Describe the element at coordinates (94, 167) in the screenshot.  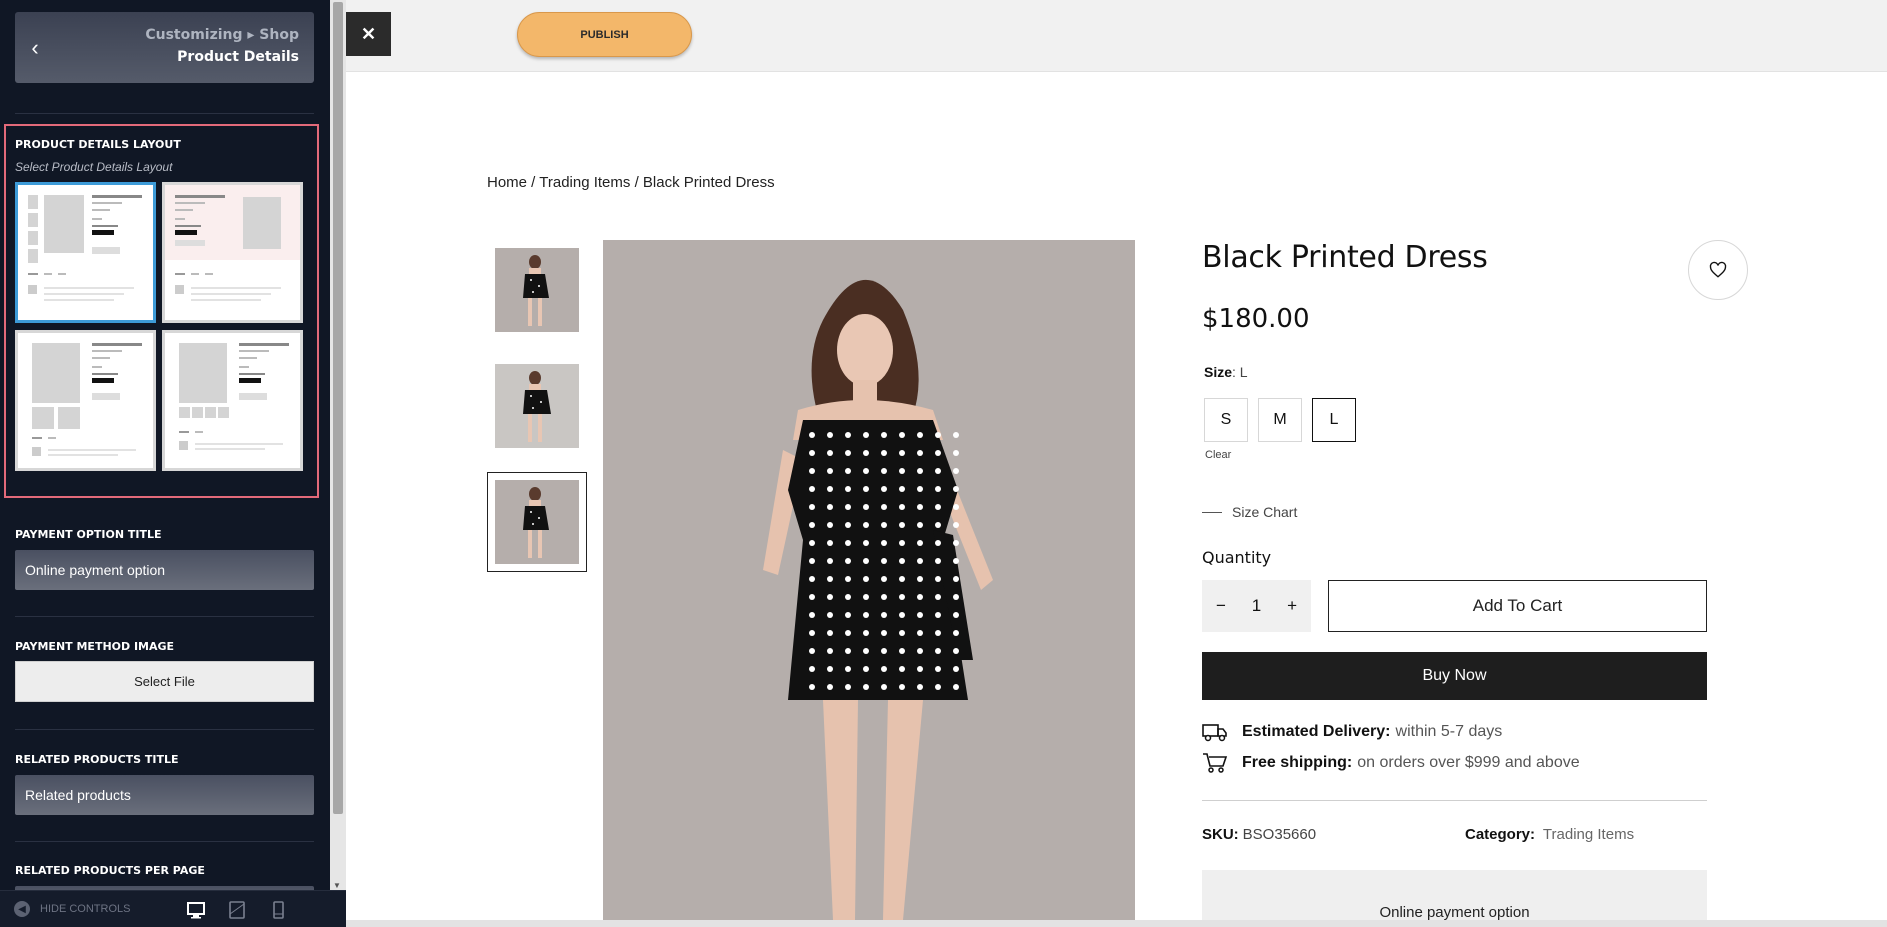
I see `layout-sublabel: Select Product Details Layout` at that location.